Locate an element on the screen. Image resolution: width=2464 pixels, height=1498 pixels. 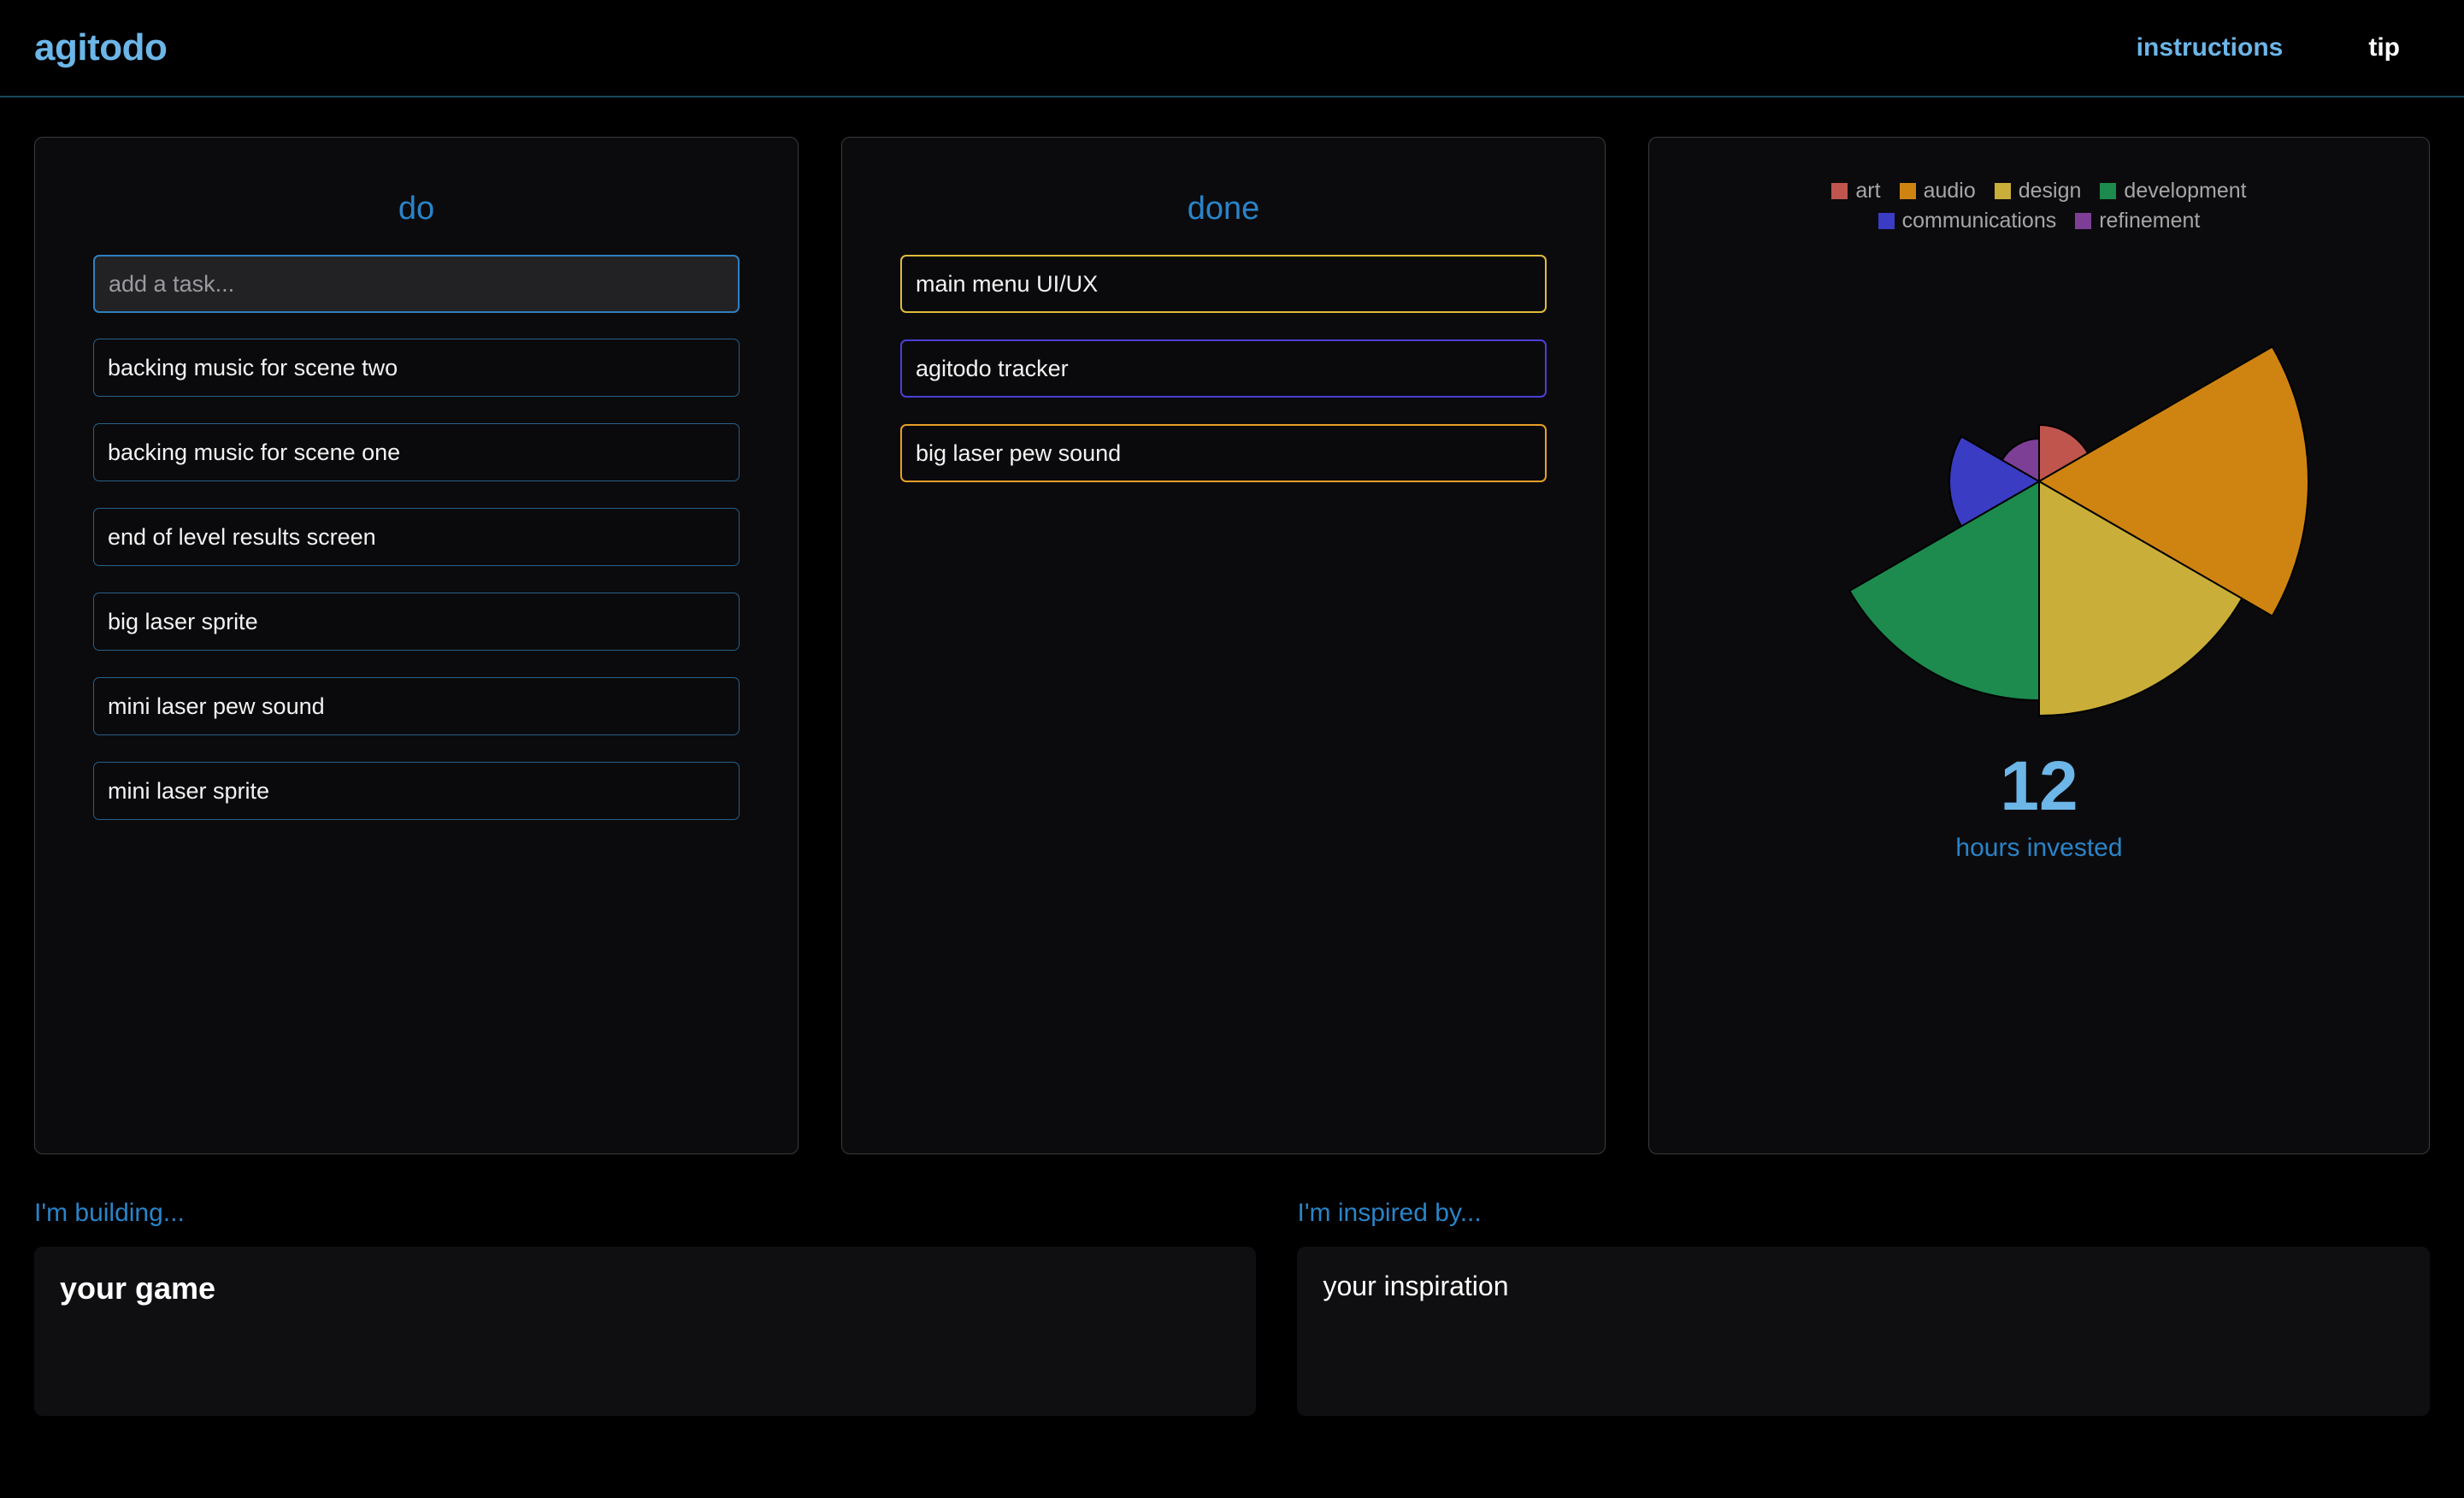
legend-item: refinement is located at coordinates (2137, 221).